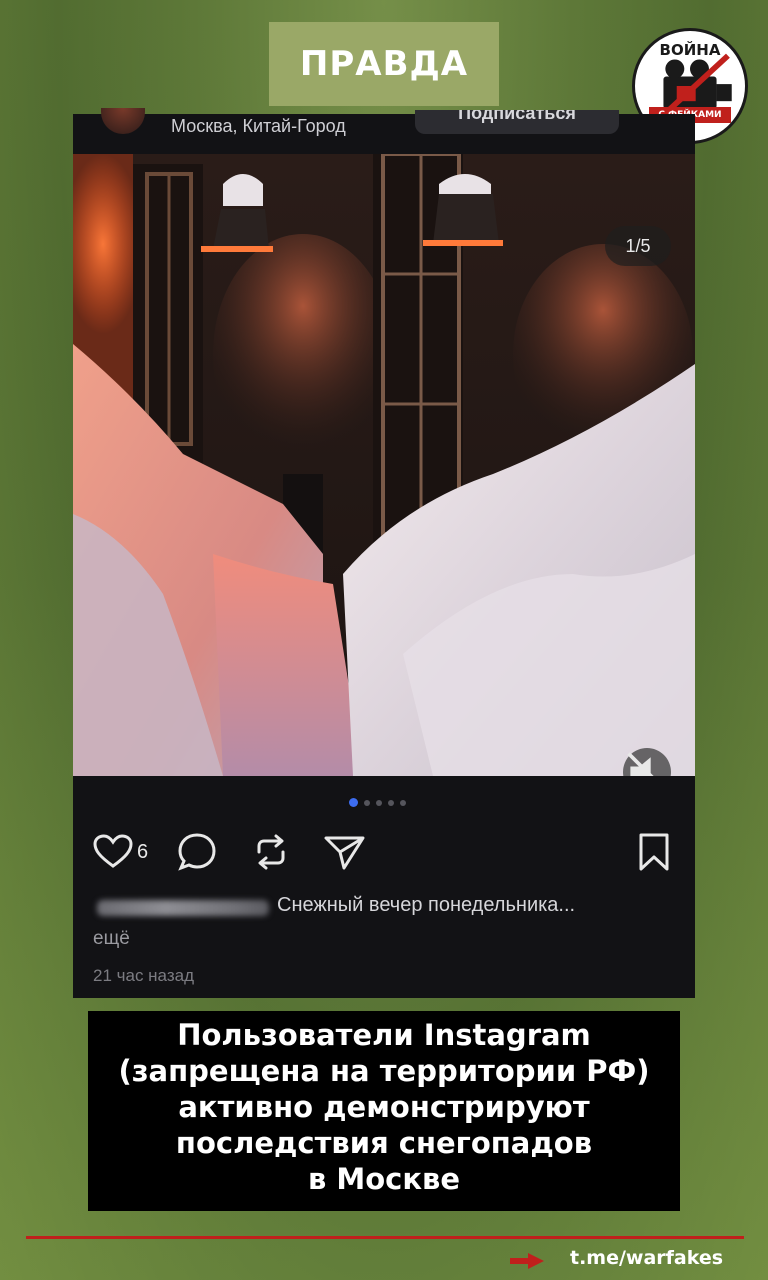 The width and height of the screenshot is (768, 1280). Describe the element at coordinates (353, 802) in the screenshot. I see `carousel-dot-active` at that location.